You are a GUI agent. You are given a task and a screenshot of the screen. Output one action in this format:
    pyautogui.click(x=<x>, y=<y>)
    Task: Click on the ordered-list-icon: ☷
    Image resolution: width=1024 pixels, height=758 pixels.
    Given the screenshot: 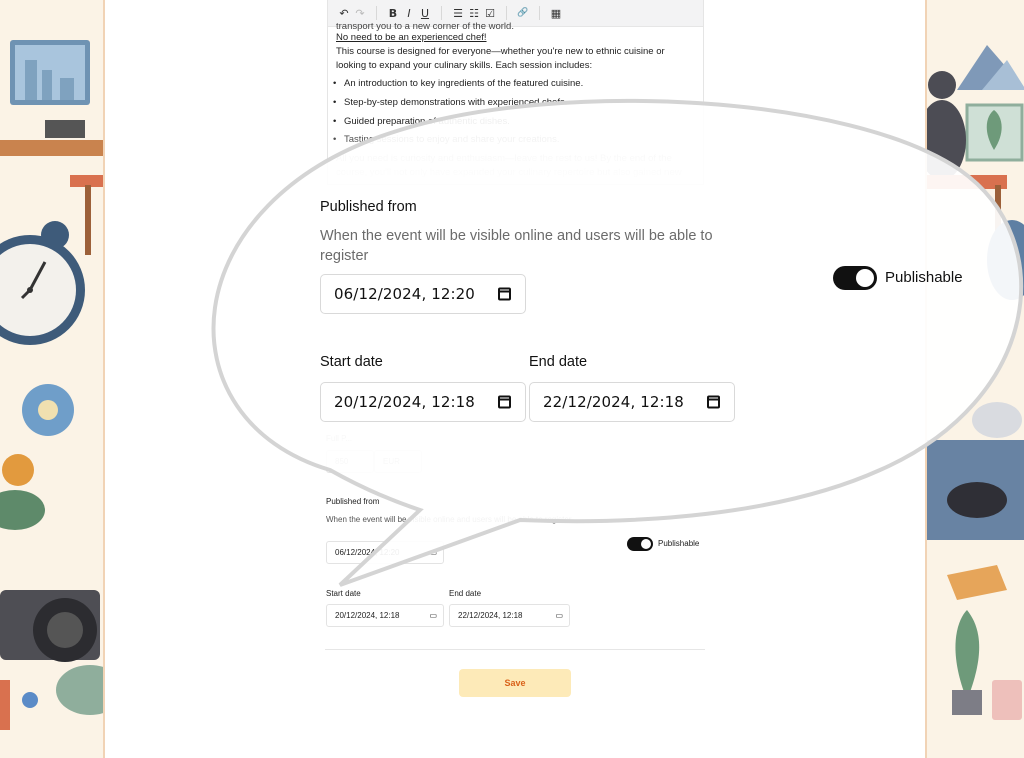 What is the action you would take?
    pyautogui.click(x=474, y=13)
    